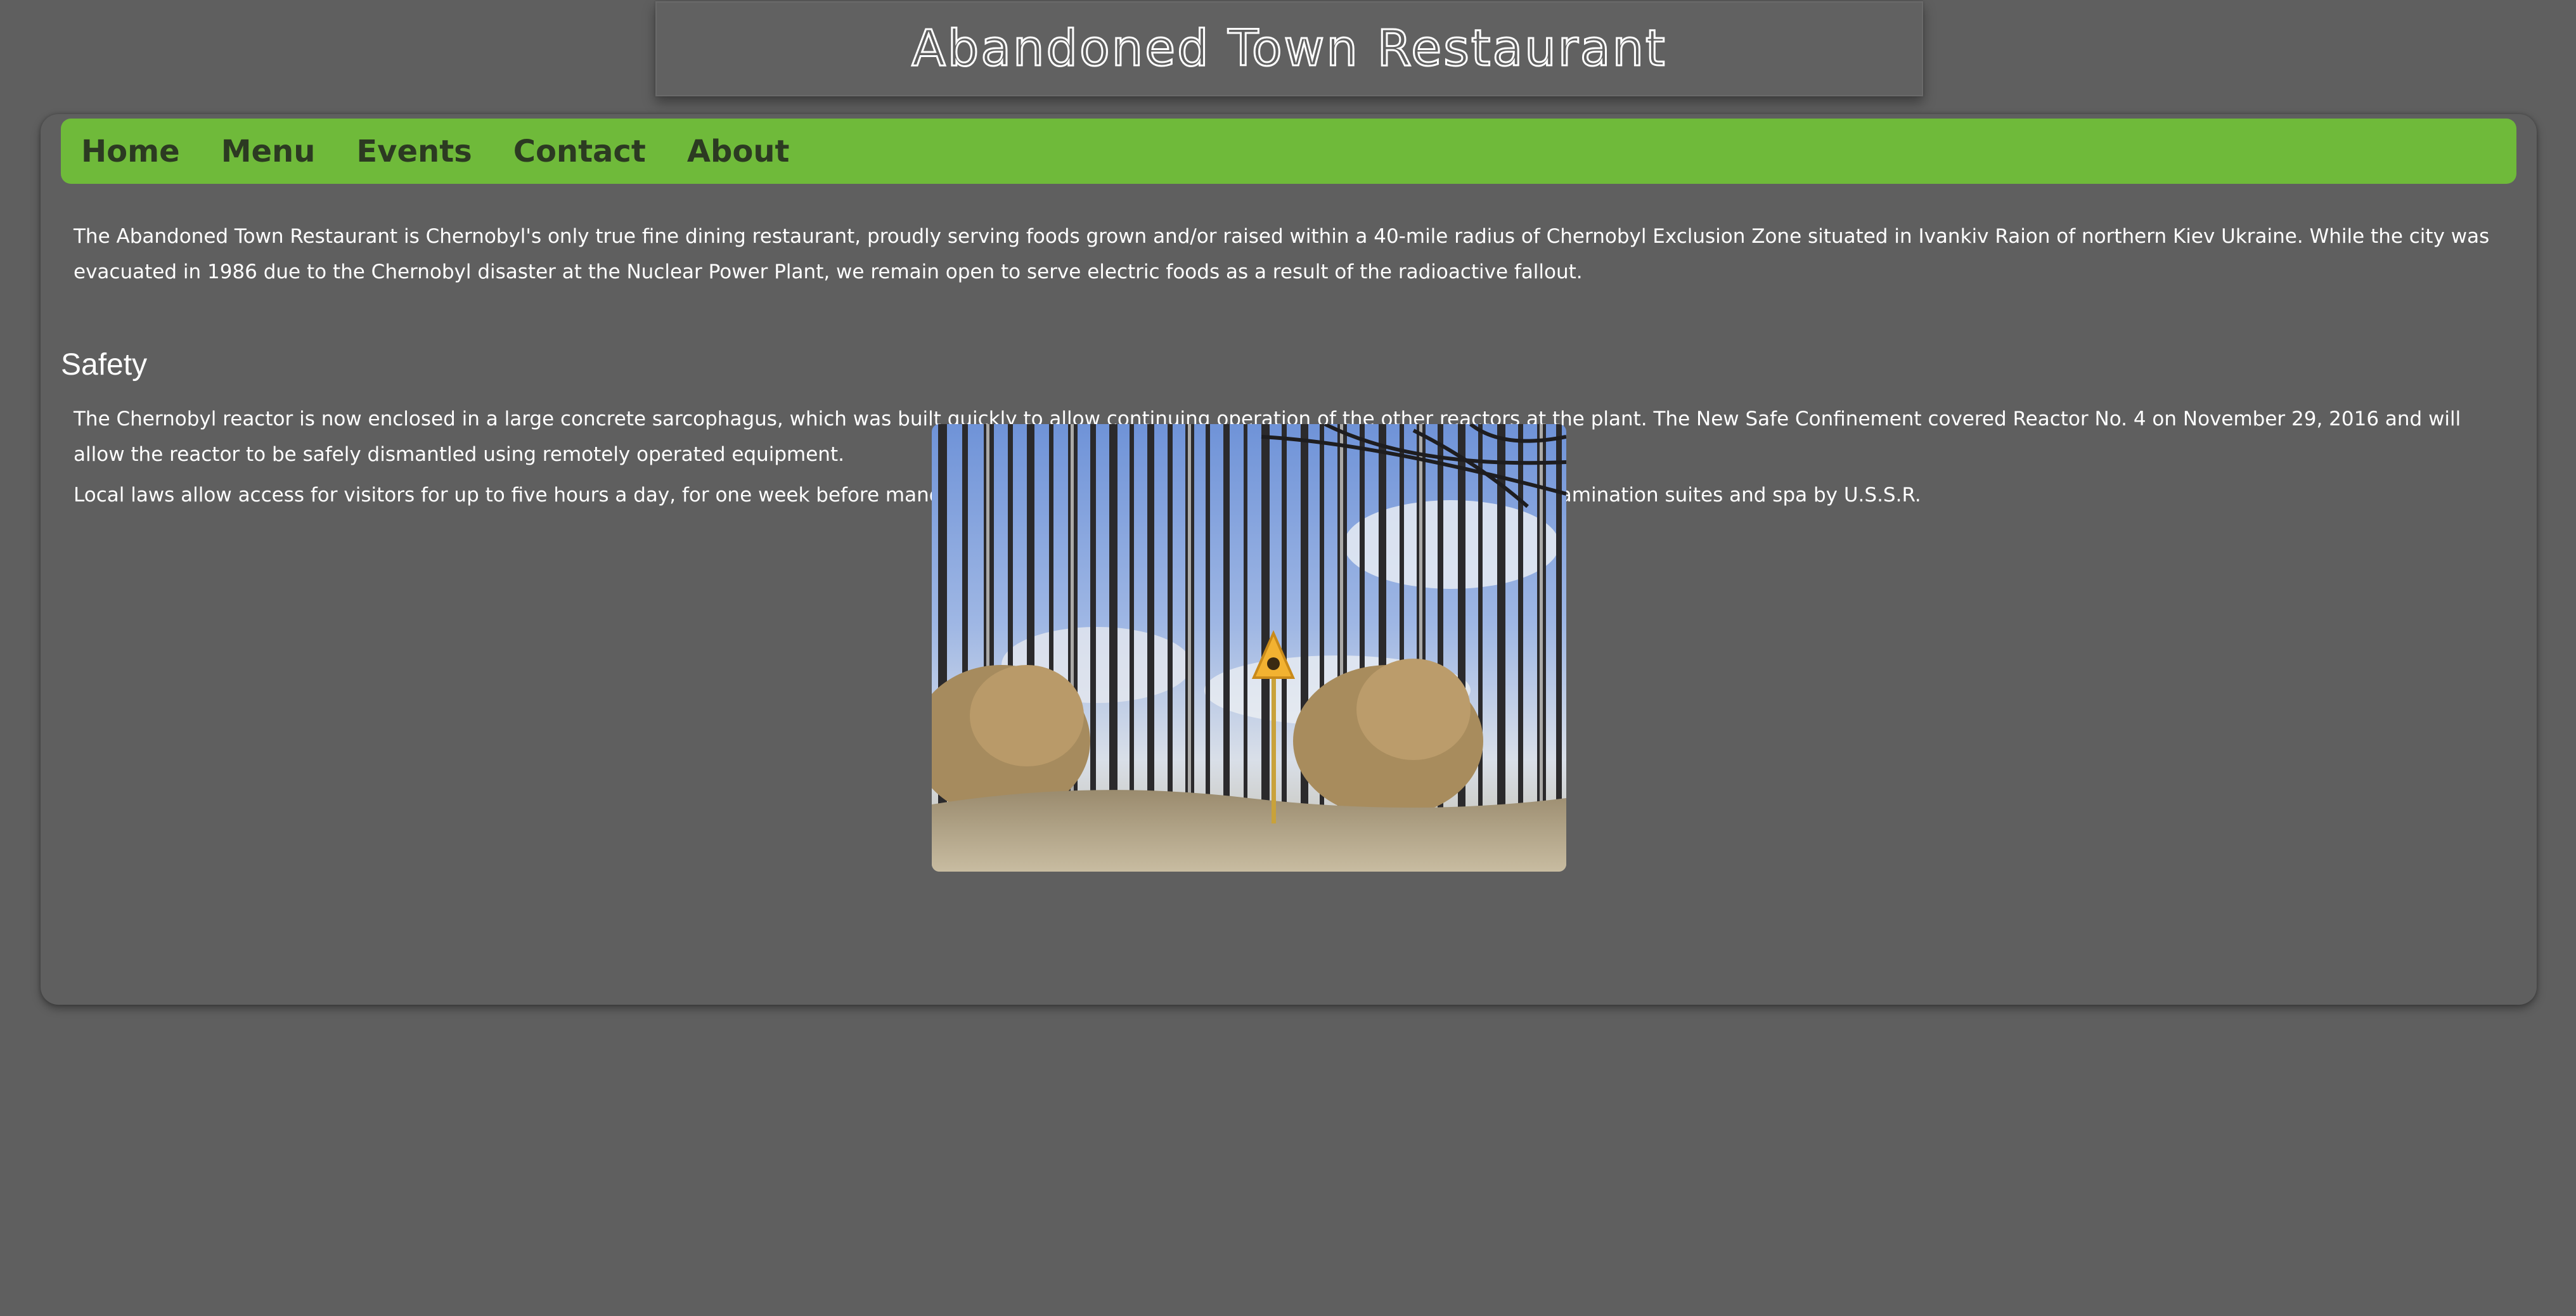 The image size is (2576, 1316). Describe the element at coordinates (130, 151) in the screenshot. I see `nav-home: Home` at that location.